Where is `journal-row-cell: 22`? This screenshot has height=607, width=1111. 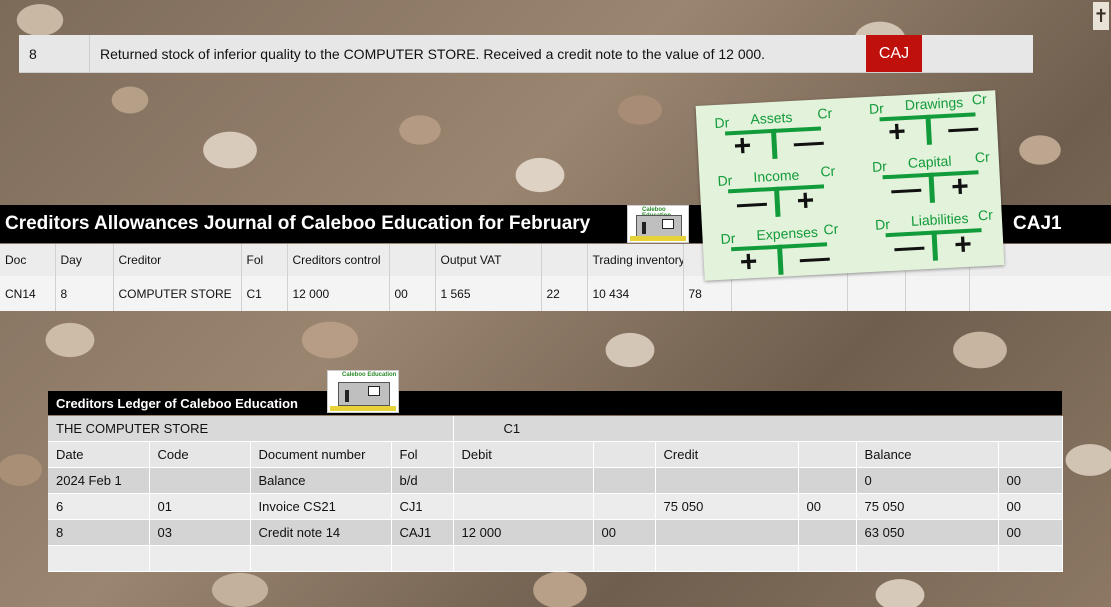 journal-row-cell: 22 is located at coordinates (564, 293).